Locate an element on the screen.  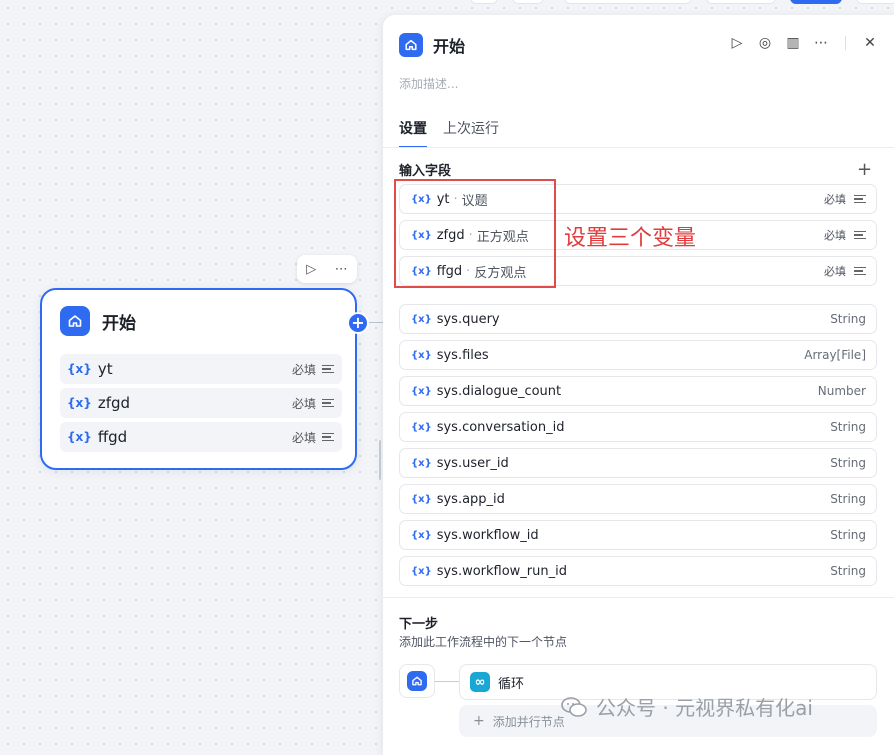
next-node-label: 循环 is located at coordinates (511, 684).